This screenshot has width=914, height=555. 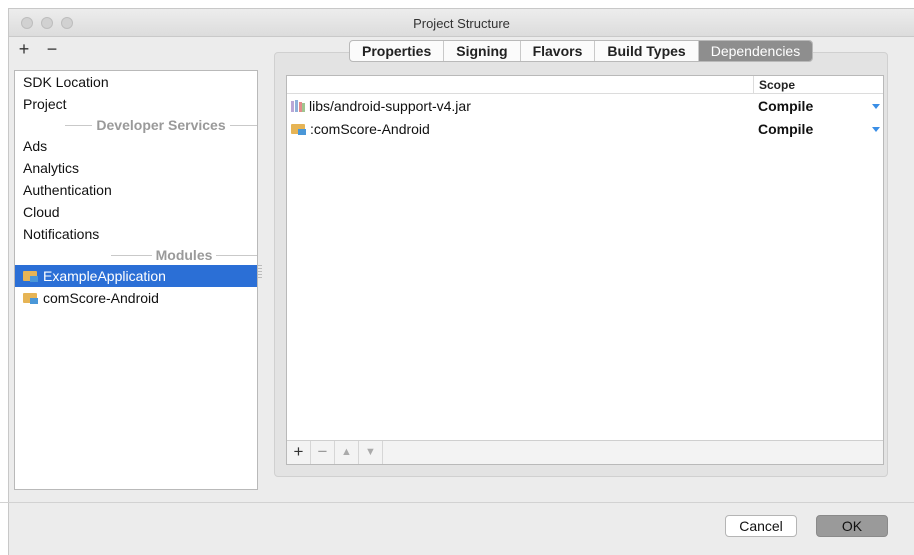 What do you see at coordinates (136, 212) in the screenshot?
I see `list-item-cloud: Cloud` at bounding box center [136, 212].